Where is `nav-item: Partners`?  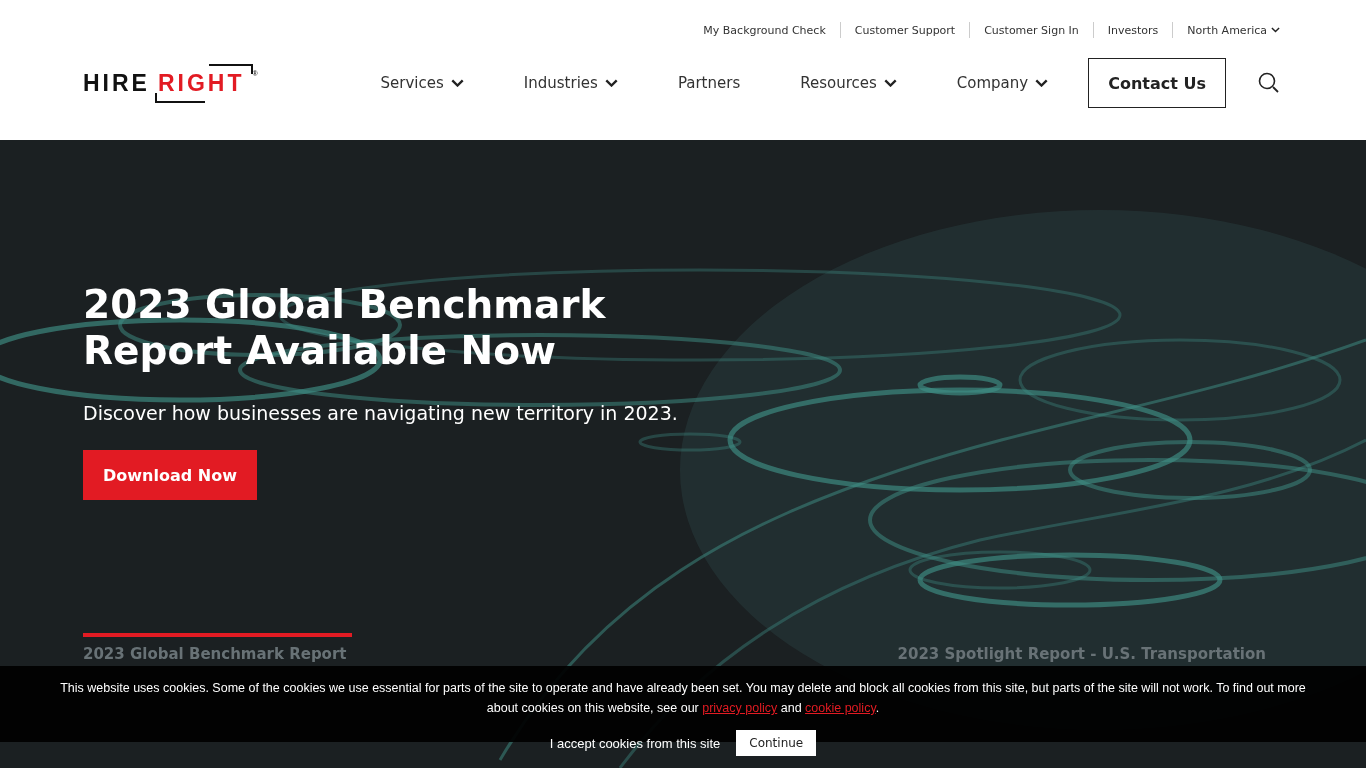
nav-item: Partners is located at coordinates (709, 83).